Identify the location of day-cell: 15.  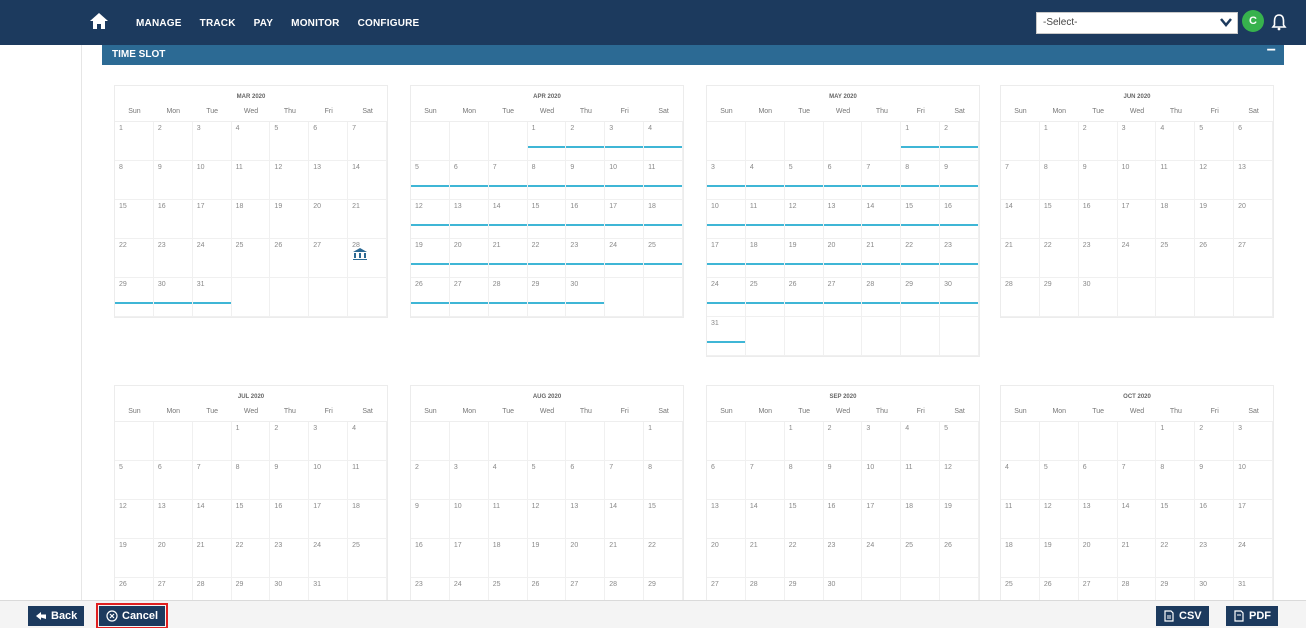
(1059, 219).